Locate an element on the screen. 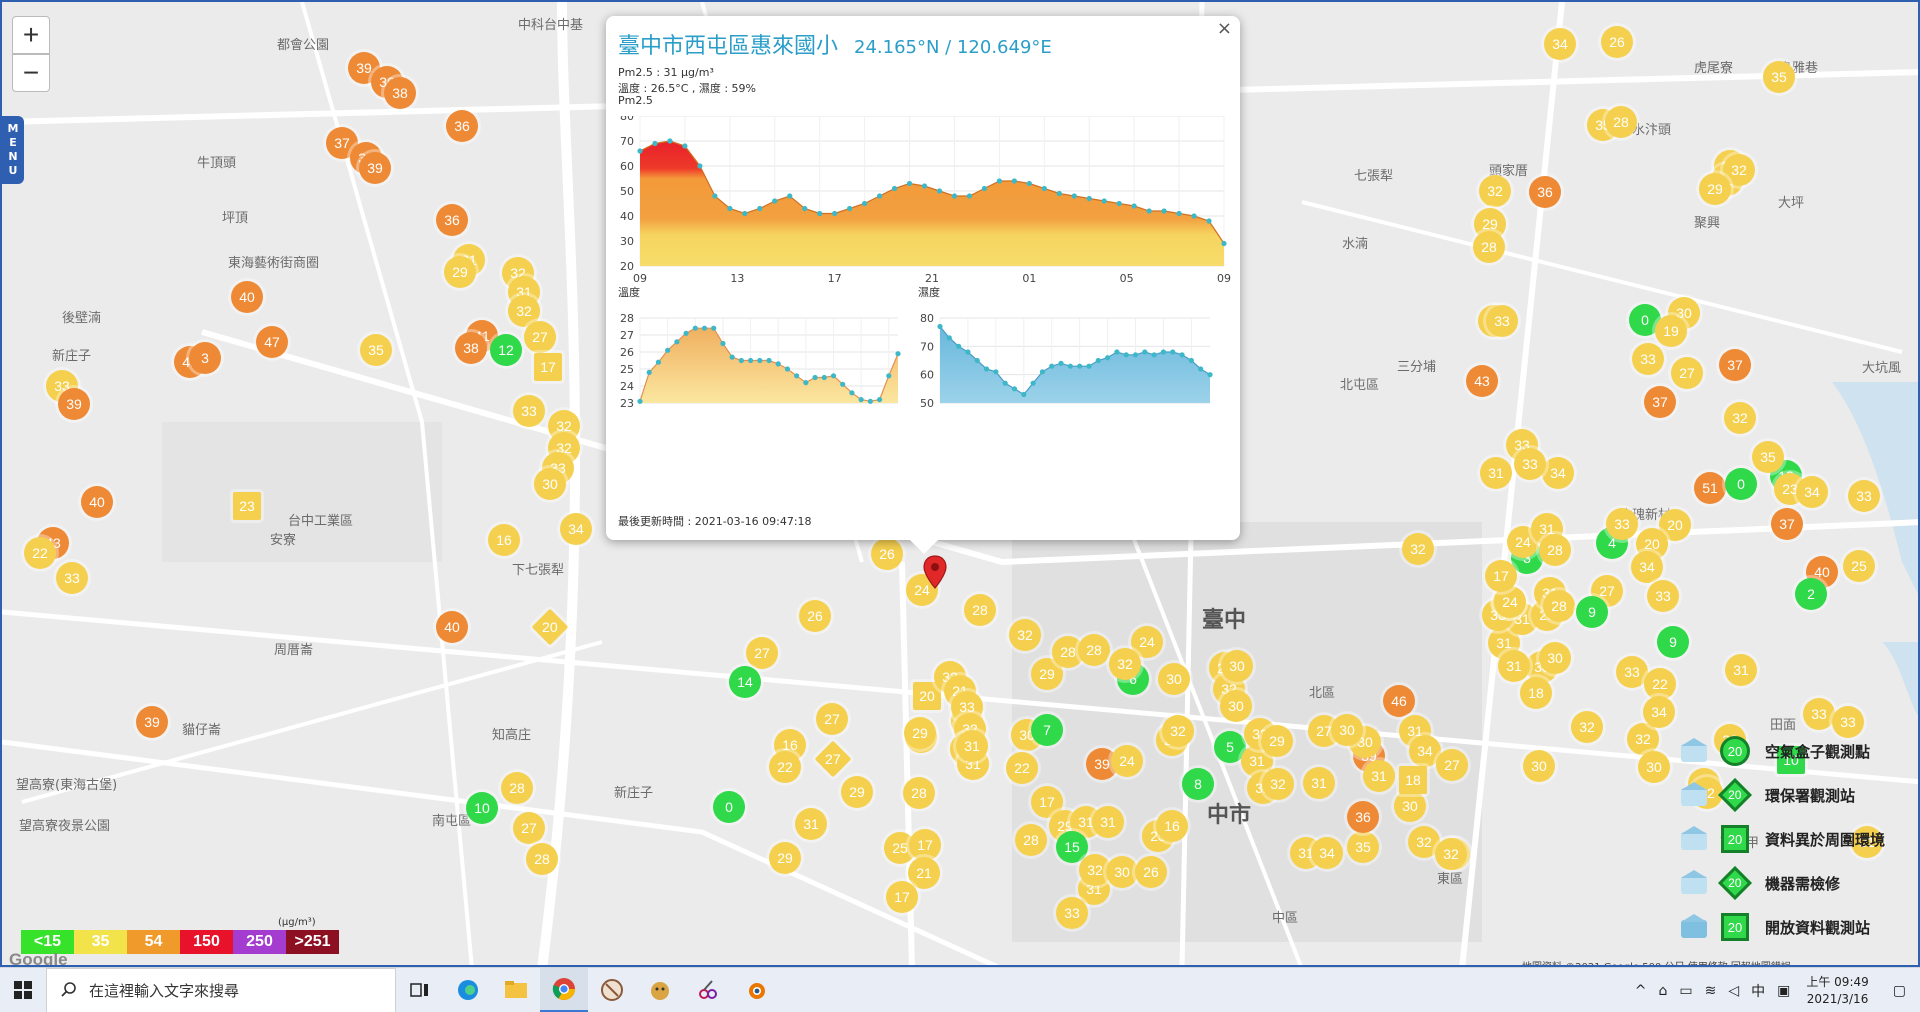 This screenshot has height=1012, width=1920. chrome-browser-icon is located at coordinates (564, 989).